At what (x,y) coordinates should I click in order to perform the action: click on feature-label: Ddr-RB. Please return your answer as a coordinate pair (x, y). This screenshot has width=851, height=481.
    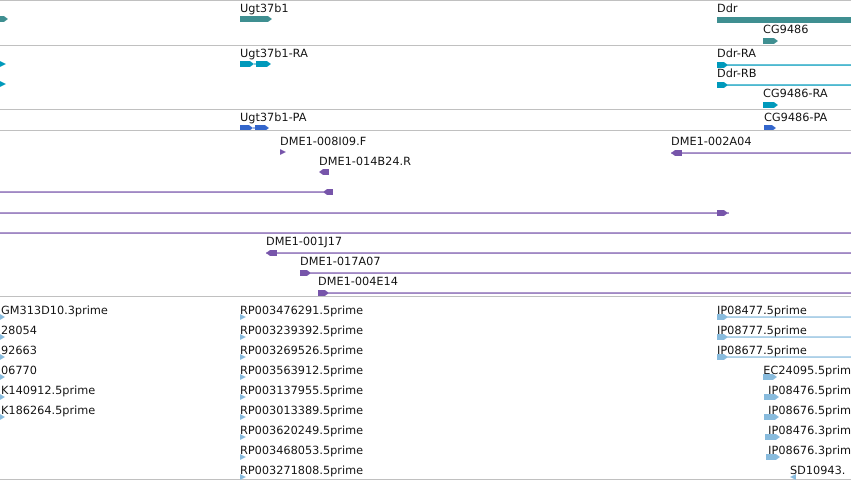
    Looking at the image, I should click on (736, 74).